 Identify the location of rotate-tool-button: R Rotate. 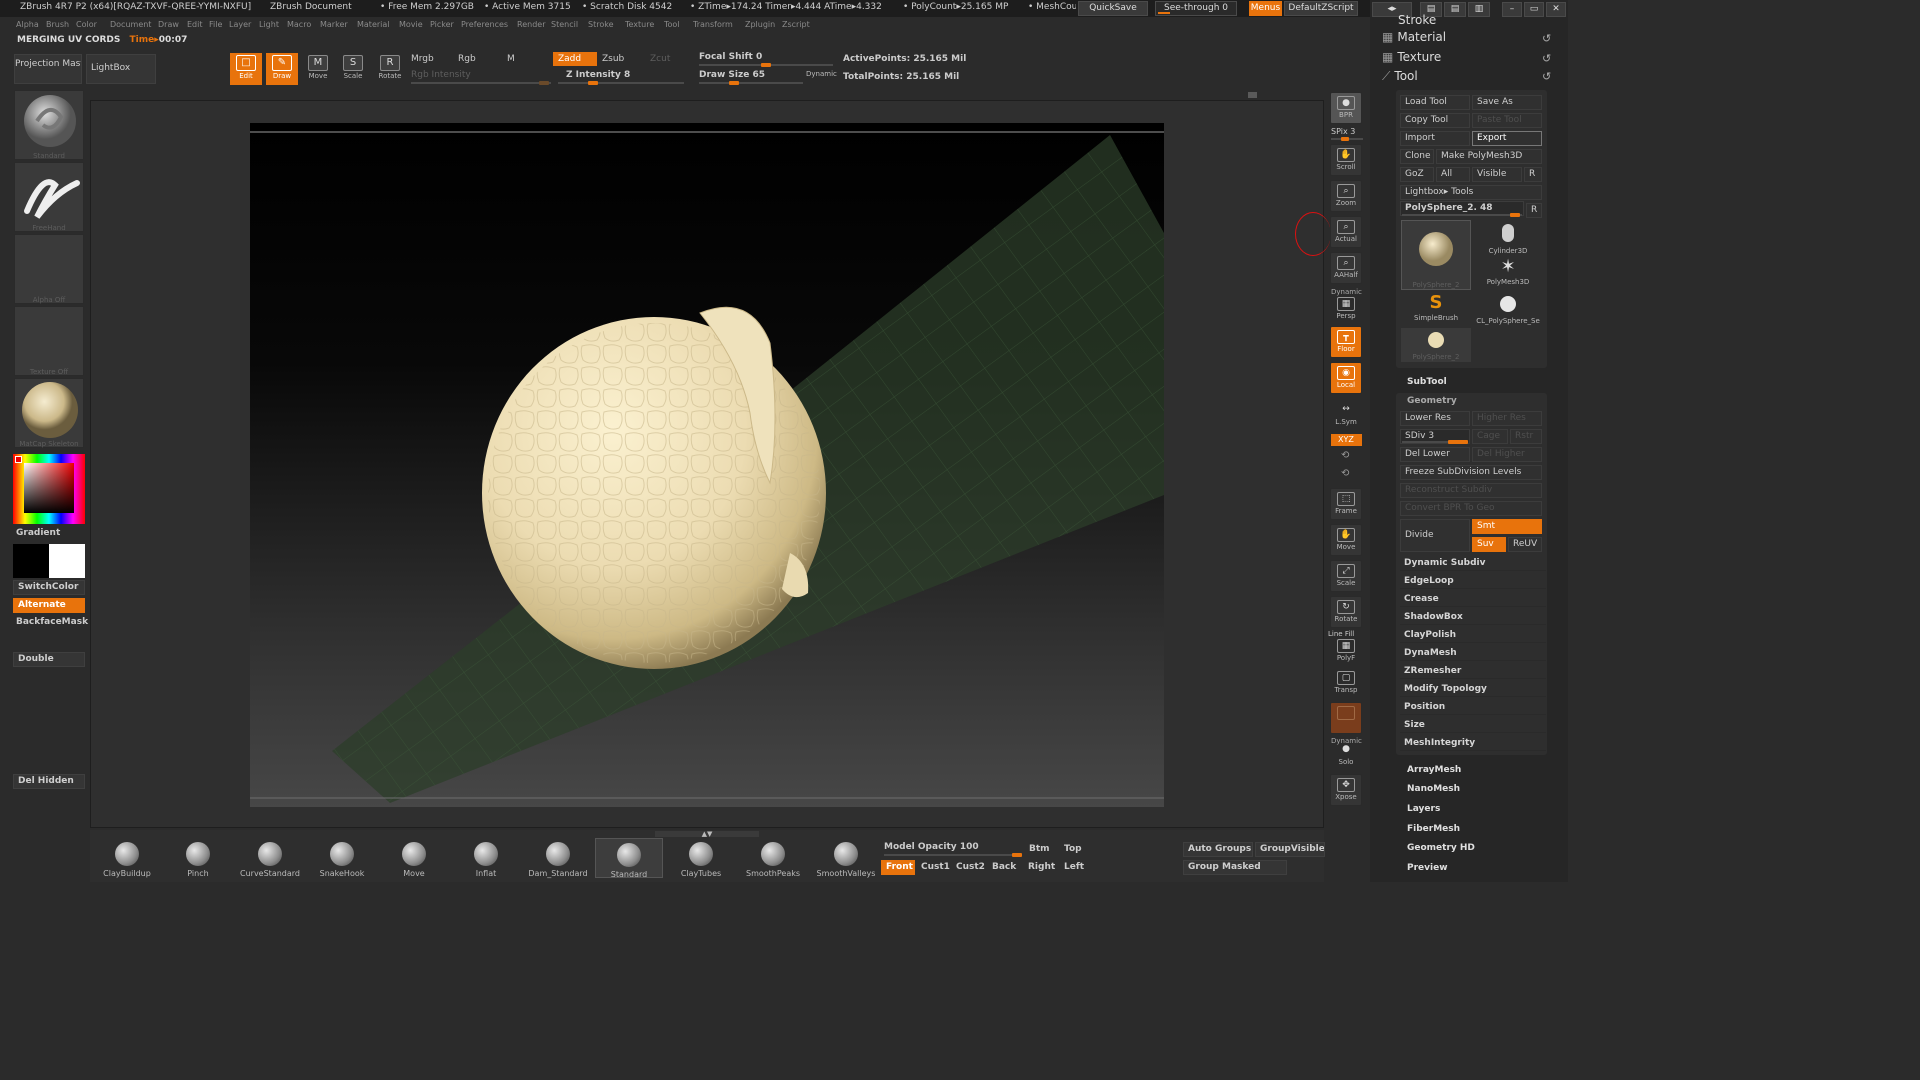
(390, 69).